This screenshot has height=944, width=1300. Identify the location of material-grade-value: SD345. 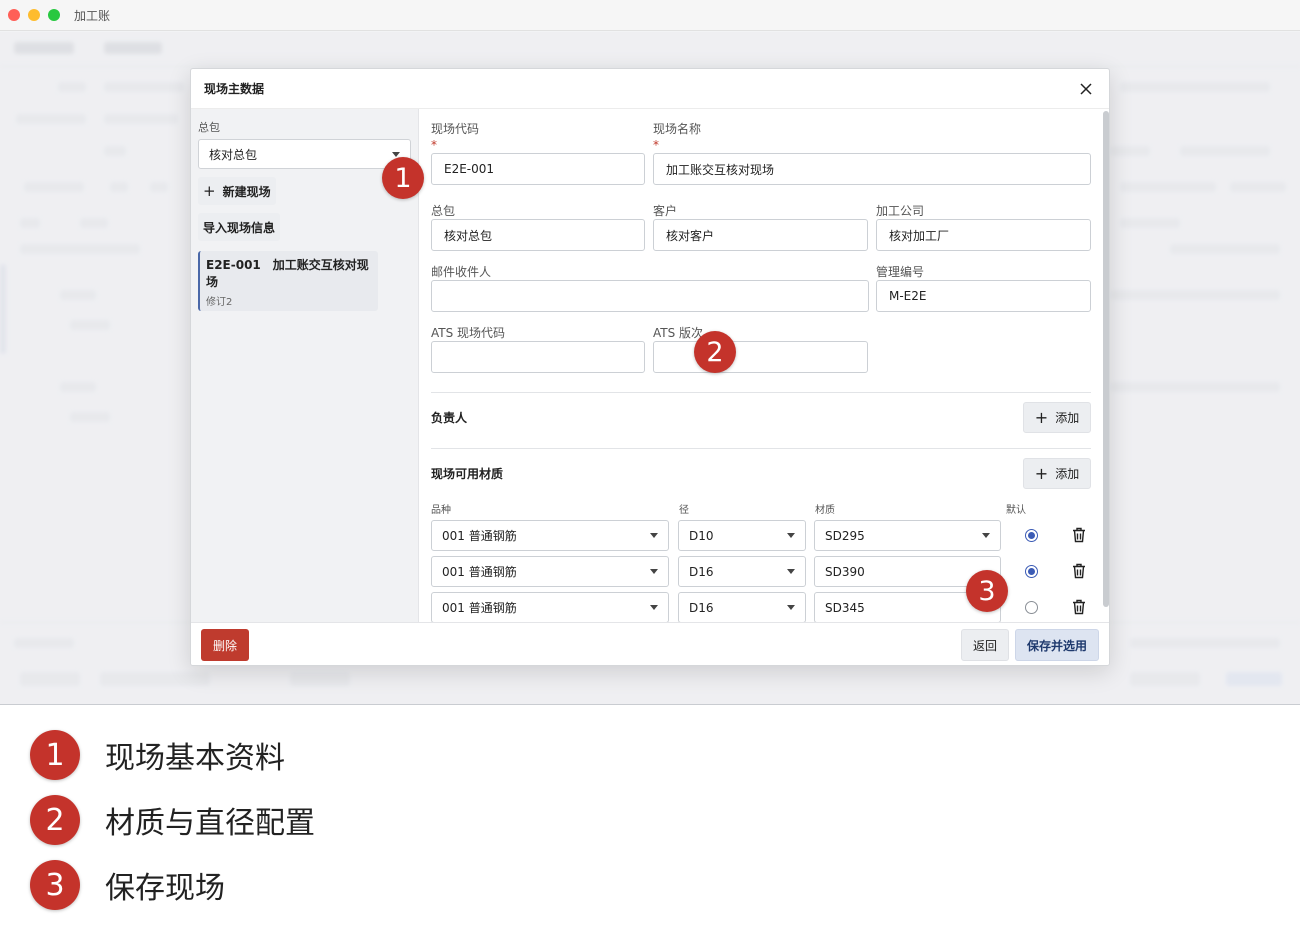
(845, 607).